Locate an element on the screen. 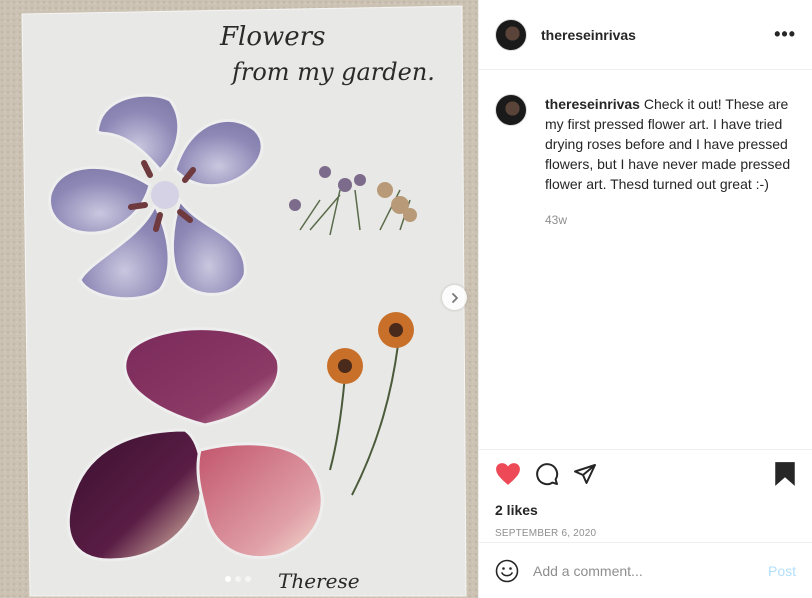 This screenshot has width=812, height=598. comment-button is located at coordinates (547, 474).